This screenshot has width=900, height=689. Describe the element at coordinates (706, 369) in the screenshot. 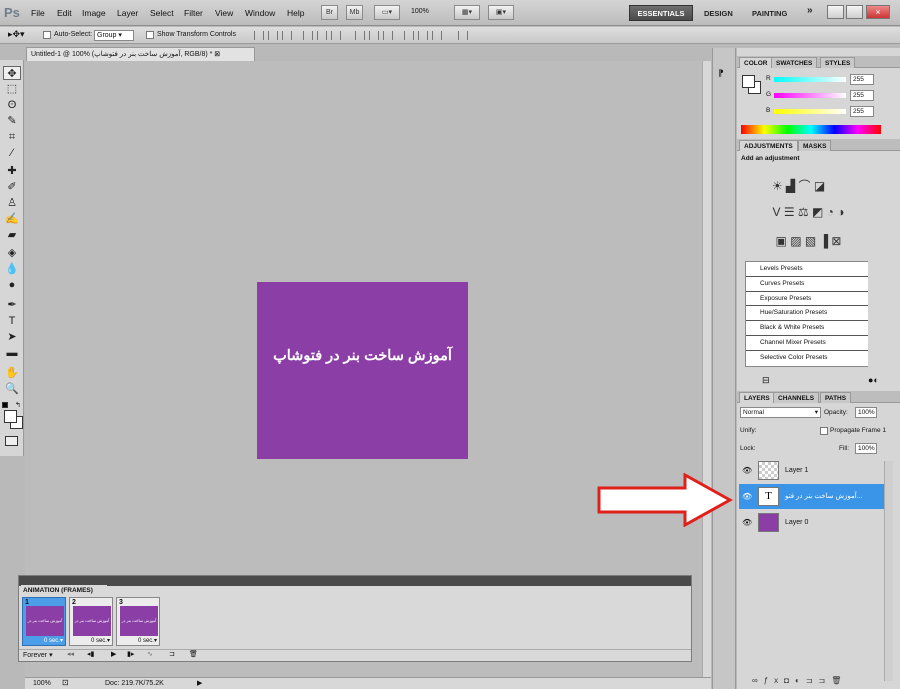

I see `vertical-scrollbar` at that location.